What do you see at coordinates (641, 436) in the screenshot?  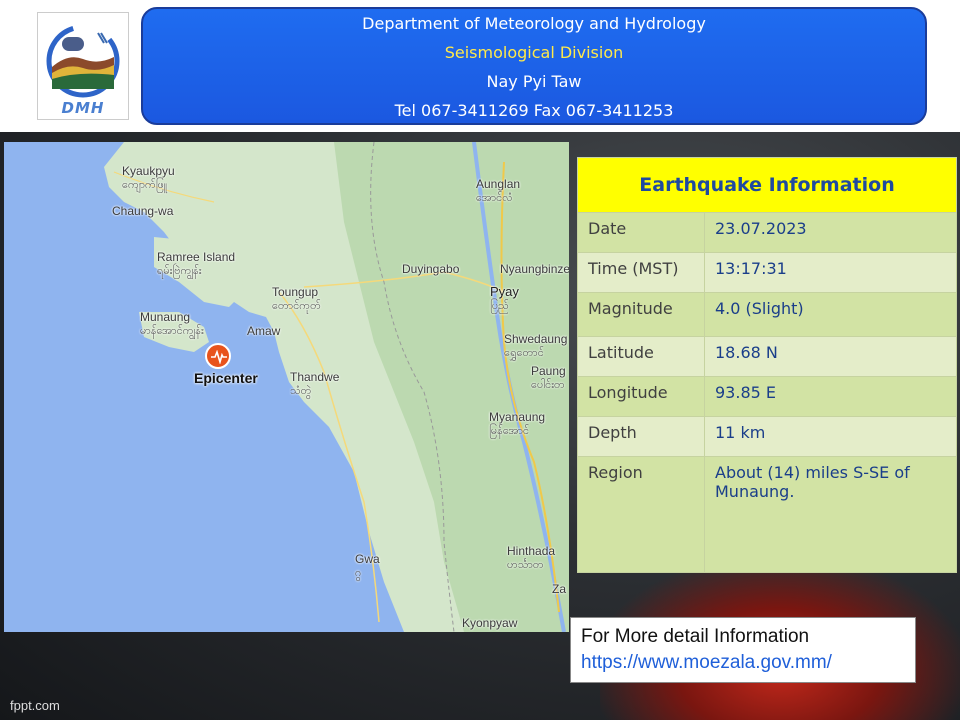 I see `info-label: Depth` at bounding box center [641, 436].